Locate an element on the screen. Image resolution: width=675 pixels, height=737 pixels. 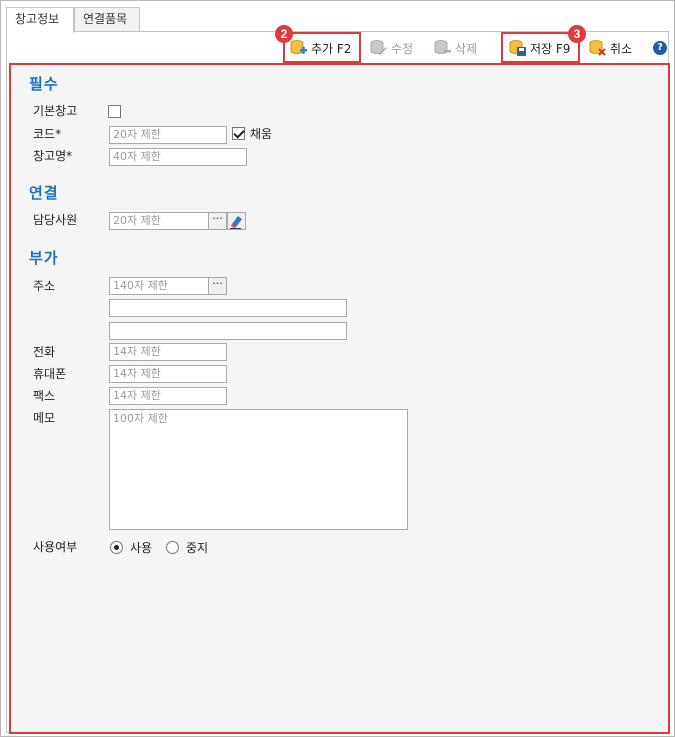
address-input: 140자 제한 is located at coordinates (159, 286).